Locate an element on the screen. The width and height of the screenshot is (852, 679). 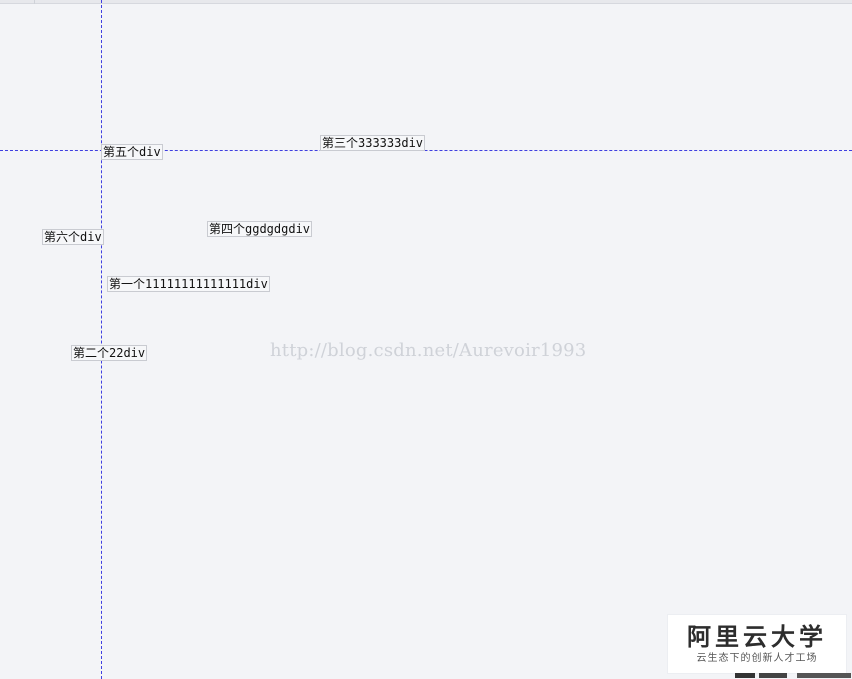
first-div-box: 第一个11111111111111div is located at coordinates (188, 284).